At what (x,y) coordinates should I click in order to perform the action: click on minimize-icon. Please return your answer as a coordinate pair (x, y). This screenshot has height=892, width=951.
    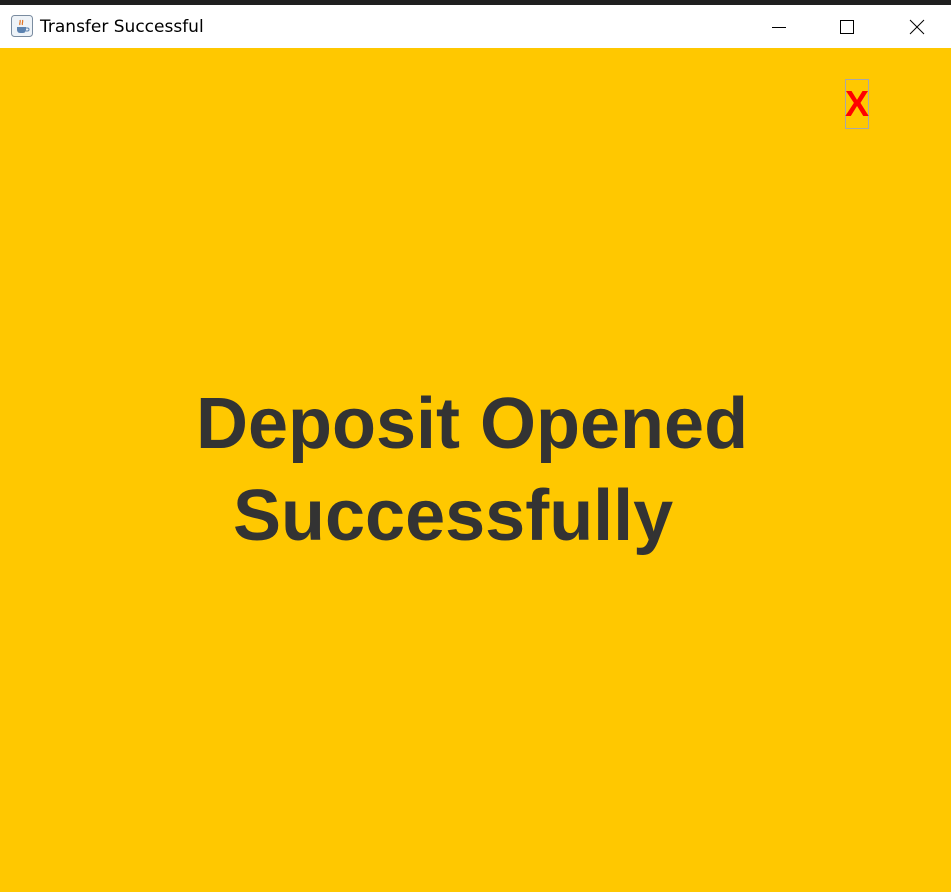
    Looking at the image, I should click on (779, 27).